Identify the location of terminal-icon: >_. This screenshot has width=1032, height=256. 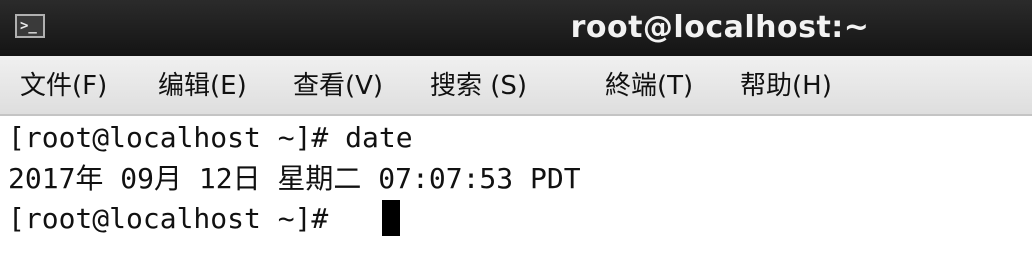
(30, 26).